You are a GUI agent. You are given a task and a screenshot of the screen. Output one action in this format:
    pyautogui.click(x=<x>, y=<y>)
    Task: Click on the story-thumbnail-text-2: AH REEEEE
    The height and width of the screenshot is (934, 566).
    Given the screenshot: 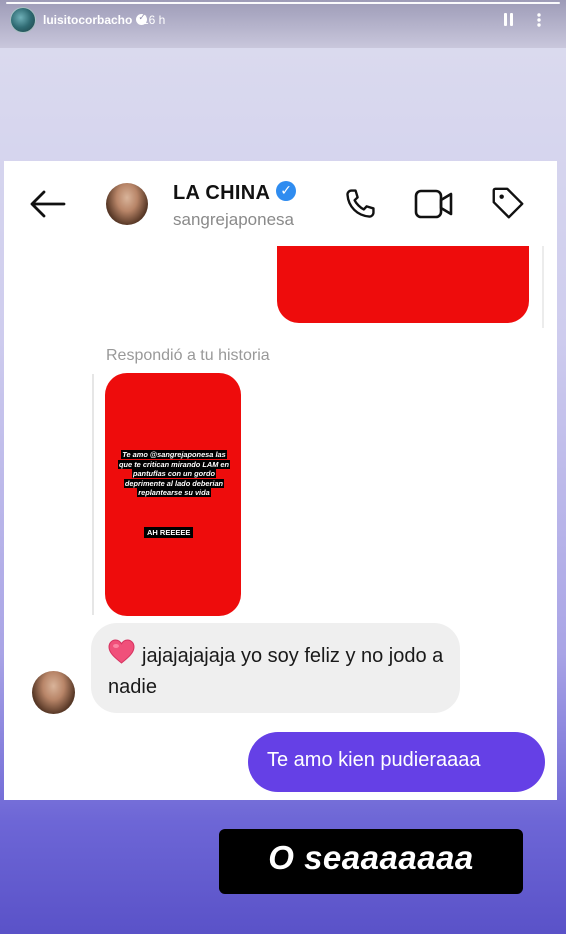 What is the action you would take?
    pyautogui.click(x=169, y=532)
    